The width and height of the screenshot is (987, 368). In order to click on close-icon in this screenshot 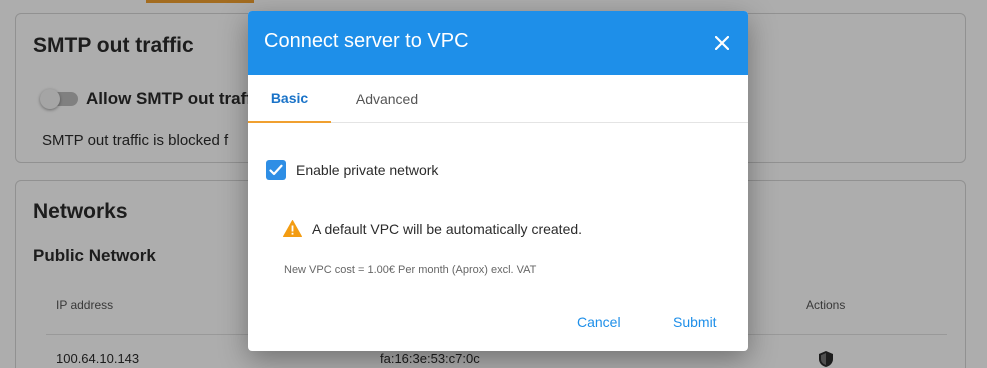, I will do `click(722, 43)`.